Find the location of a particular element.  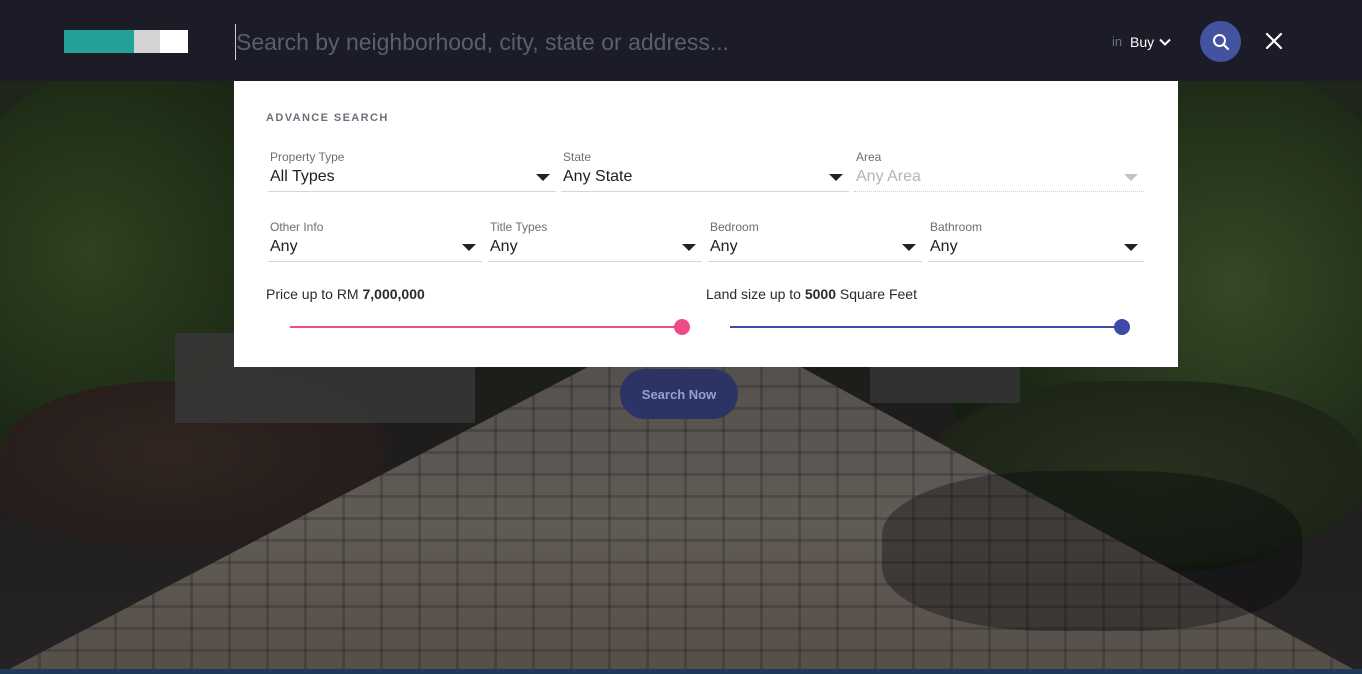

top-search-bar: in Buy is located at coordinates (681, 40).